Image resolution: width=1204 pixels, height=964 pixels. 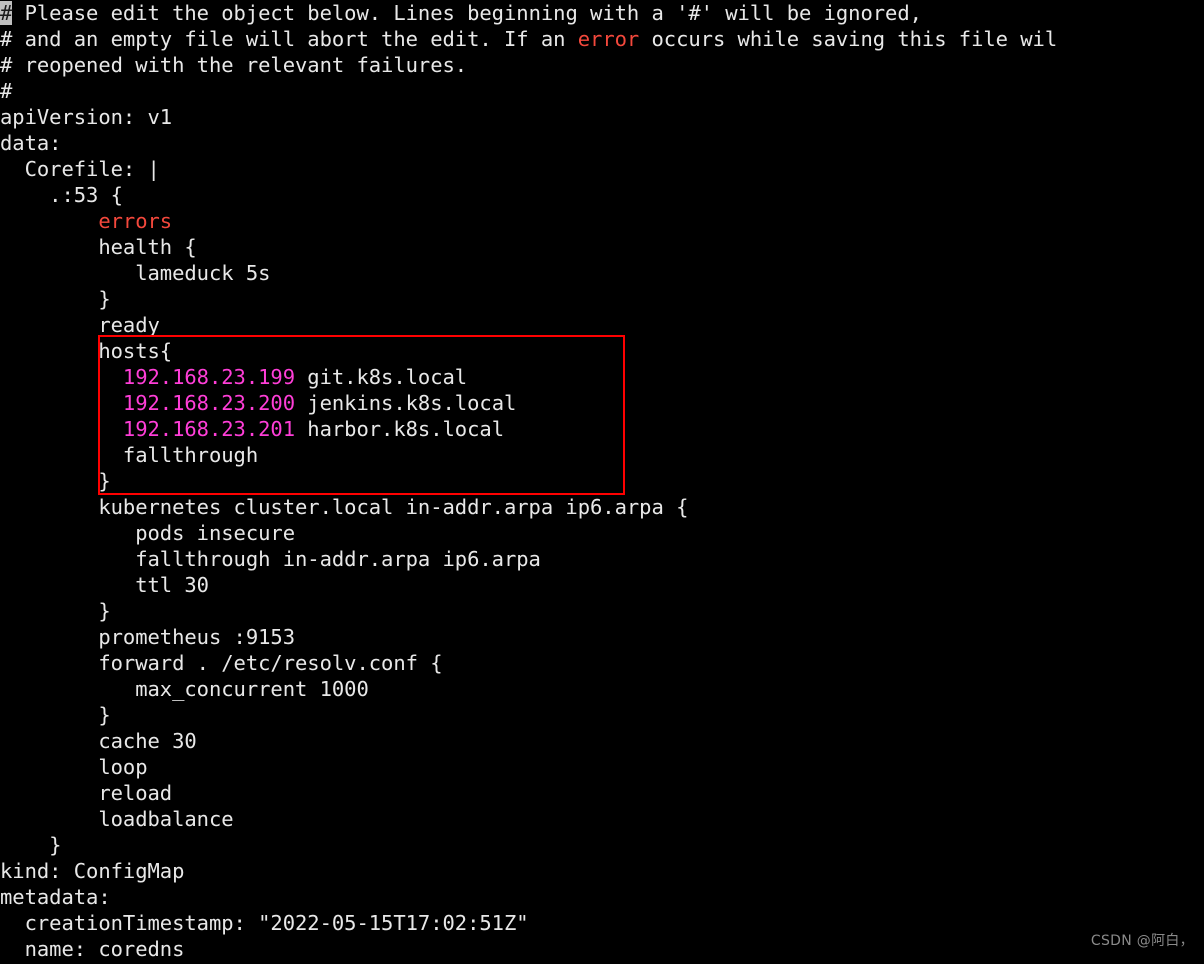 What do you see at coordinates (602, 143) in the screenshot?
I see `code-line: data:` at bounding box center [602, 143].